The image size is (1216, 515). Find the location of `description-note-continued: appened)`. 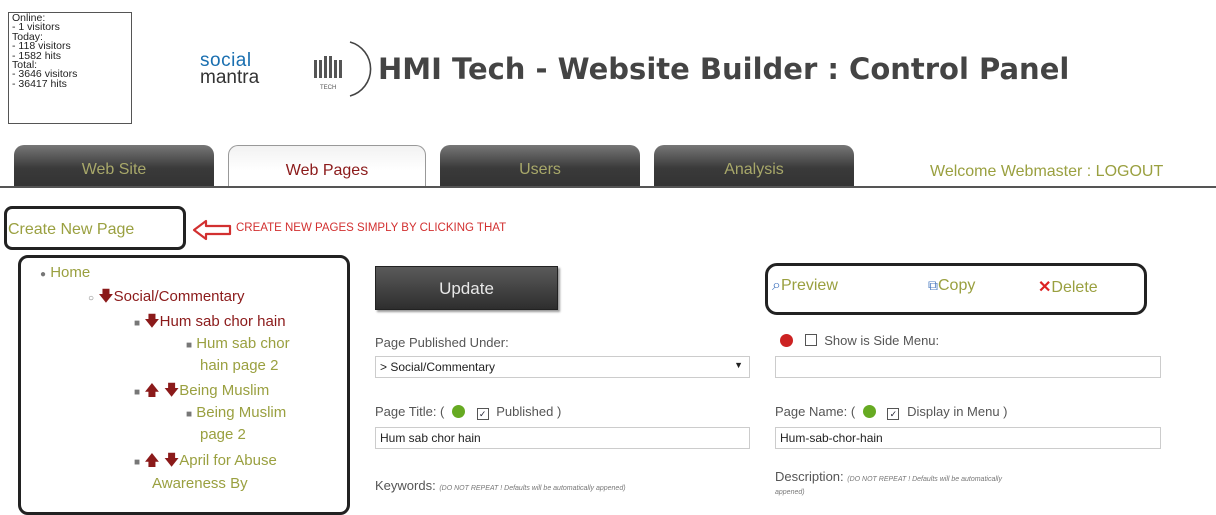

description-note-continued: appened) is located at coordinates (790, 492).